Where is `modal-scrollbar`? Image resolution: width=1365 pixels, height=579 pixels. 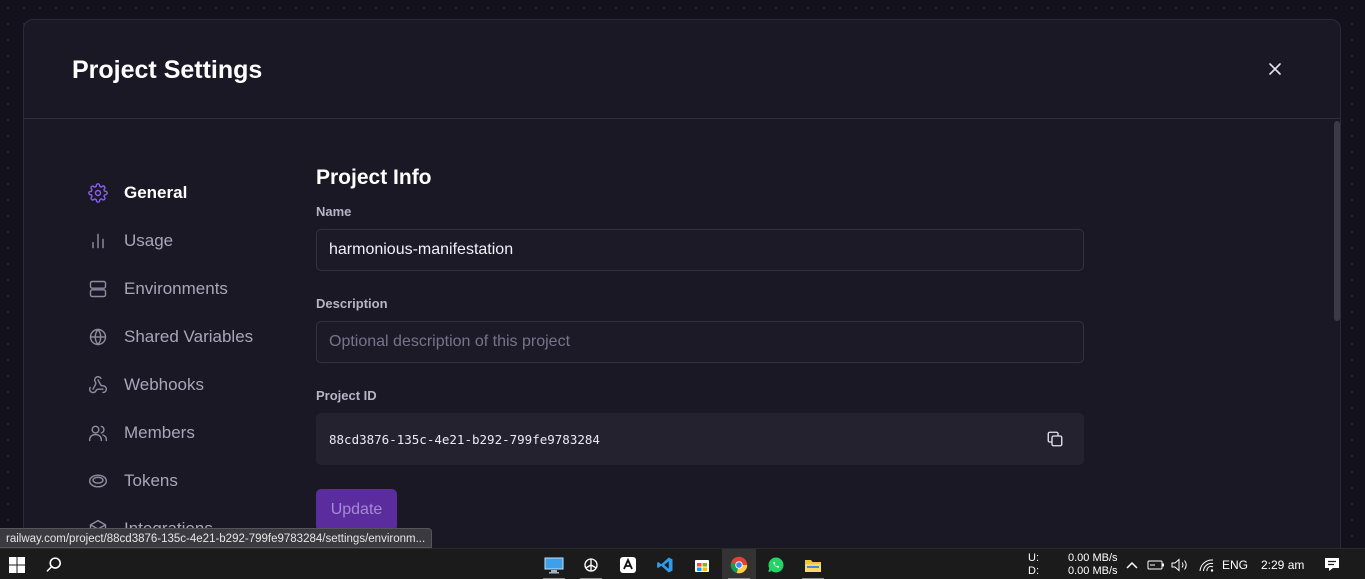
modal-scrollbar is located at coordinates (1336, 338).